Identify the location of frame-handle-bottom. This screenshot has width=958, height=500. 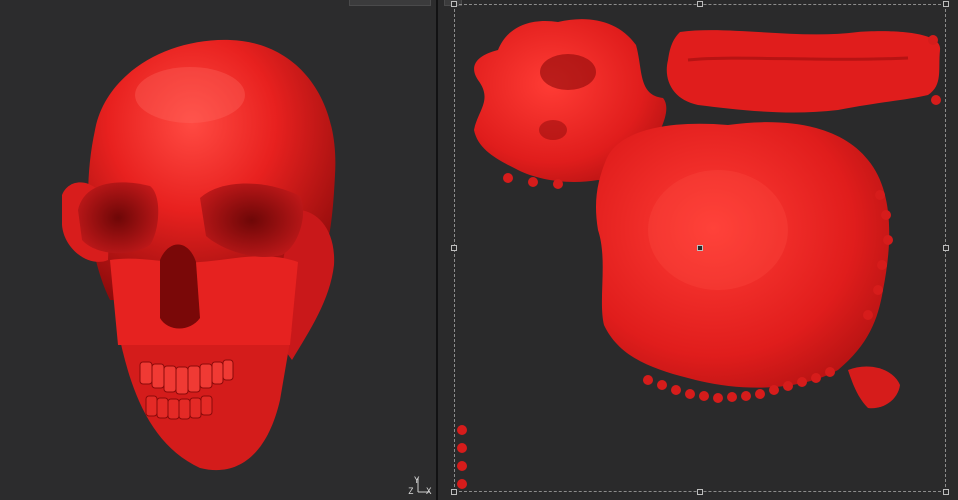
(700, 492).